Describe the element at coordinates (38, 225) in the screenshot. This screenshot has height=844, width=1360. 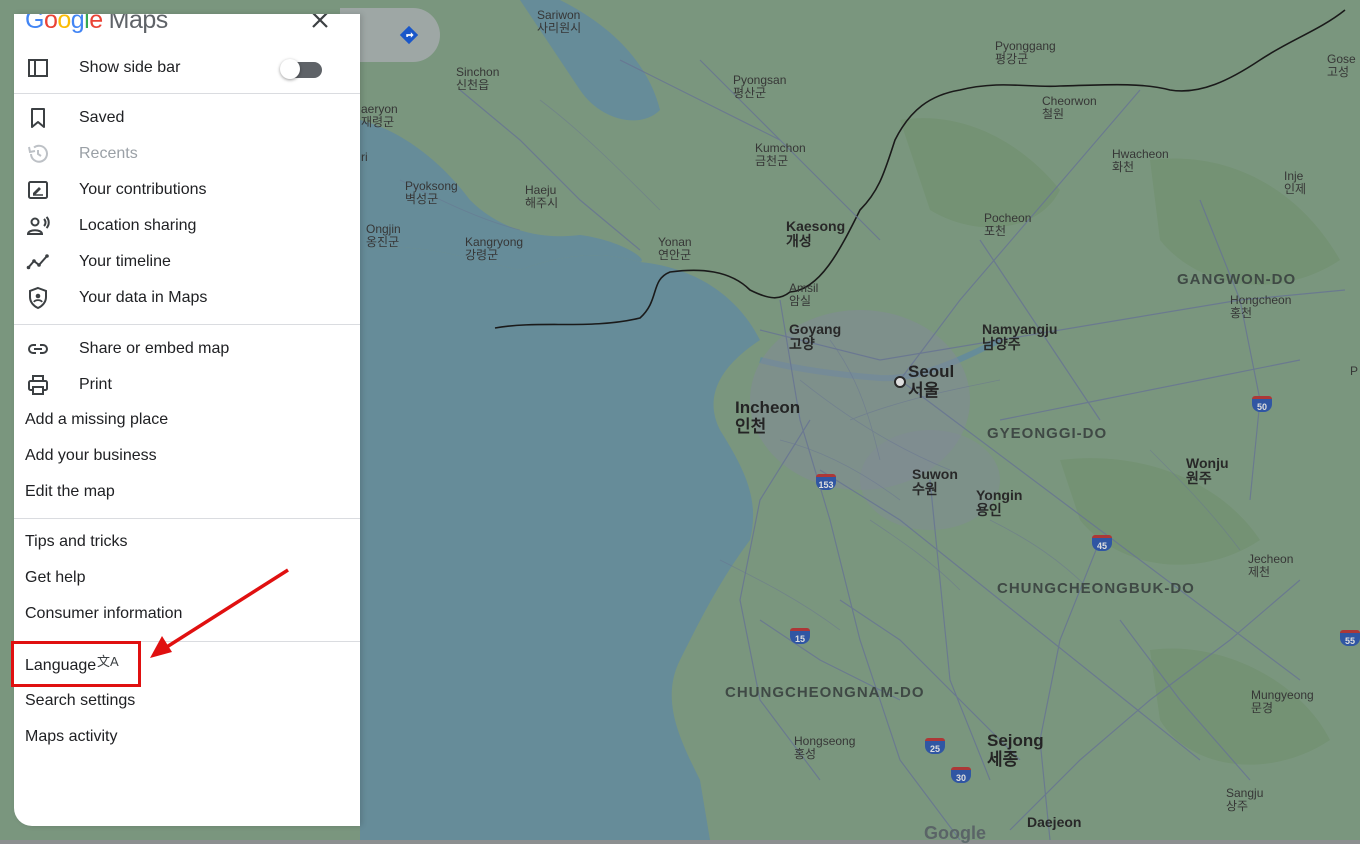
I see `location-sharing-icon` at that location.